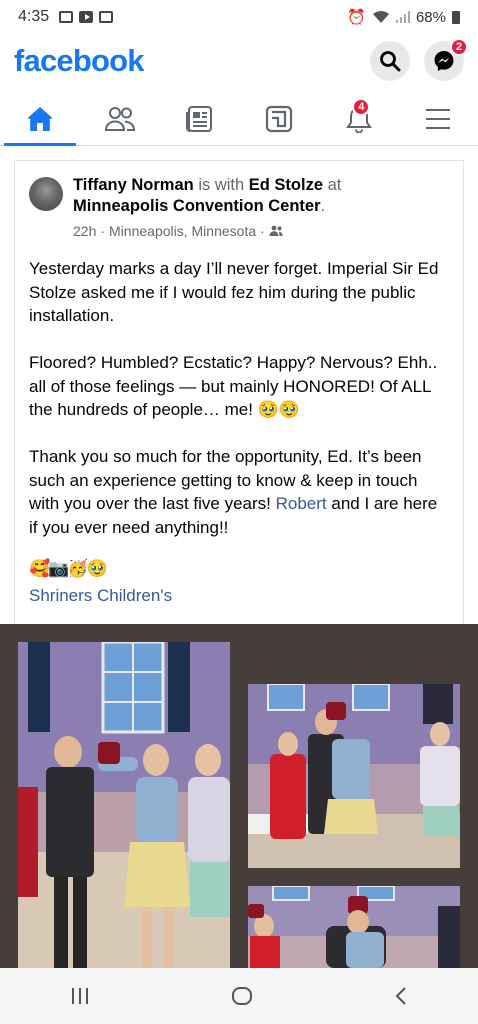 This screenshot has width=478, height=1024. I want to click on title-period: ., so click(323, 206).